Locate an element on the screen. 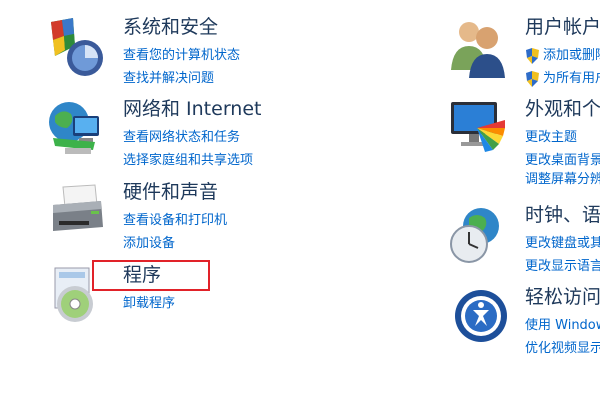  link-find-fix-problems: 查找并解决问题 is located at coordinates (168, 79).